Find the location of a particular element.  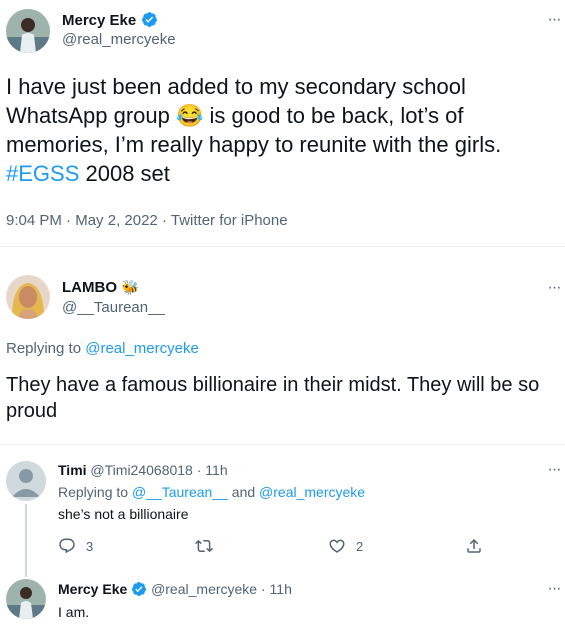

hashtag-link: #EGSS is located at coordinates (42, 173).